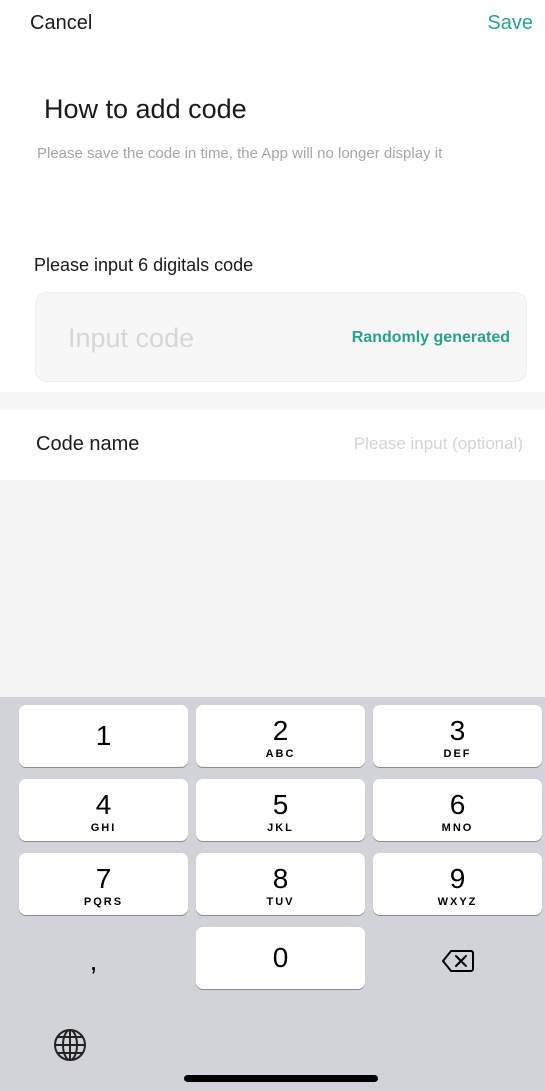 This screenshot has width=545, height=1091. What do you see at coordinates (103, 804) in the screenshot?
I see `key-digit: 4` at bounding box center [103, 804].